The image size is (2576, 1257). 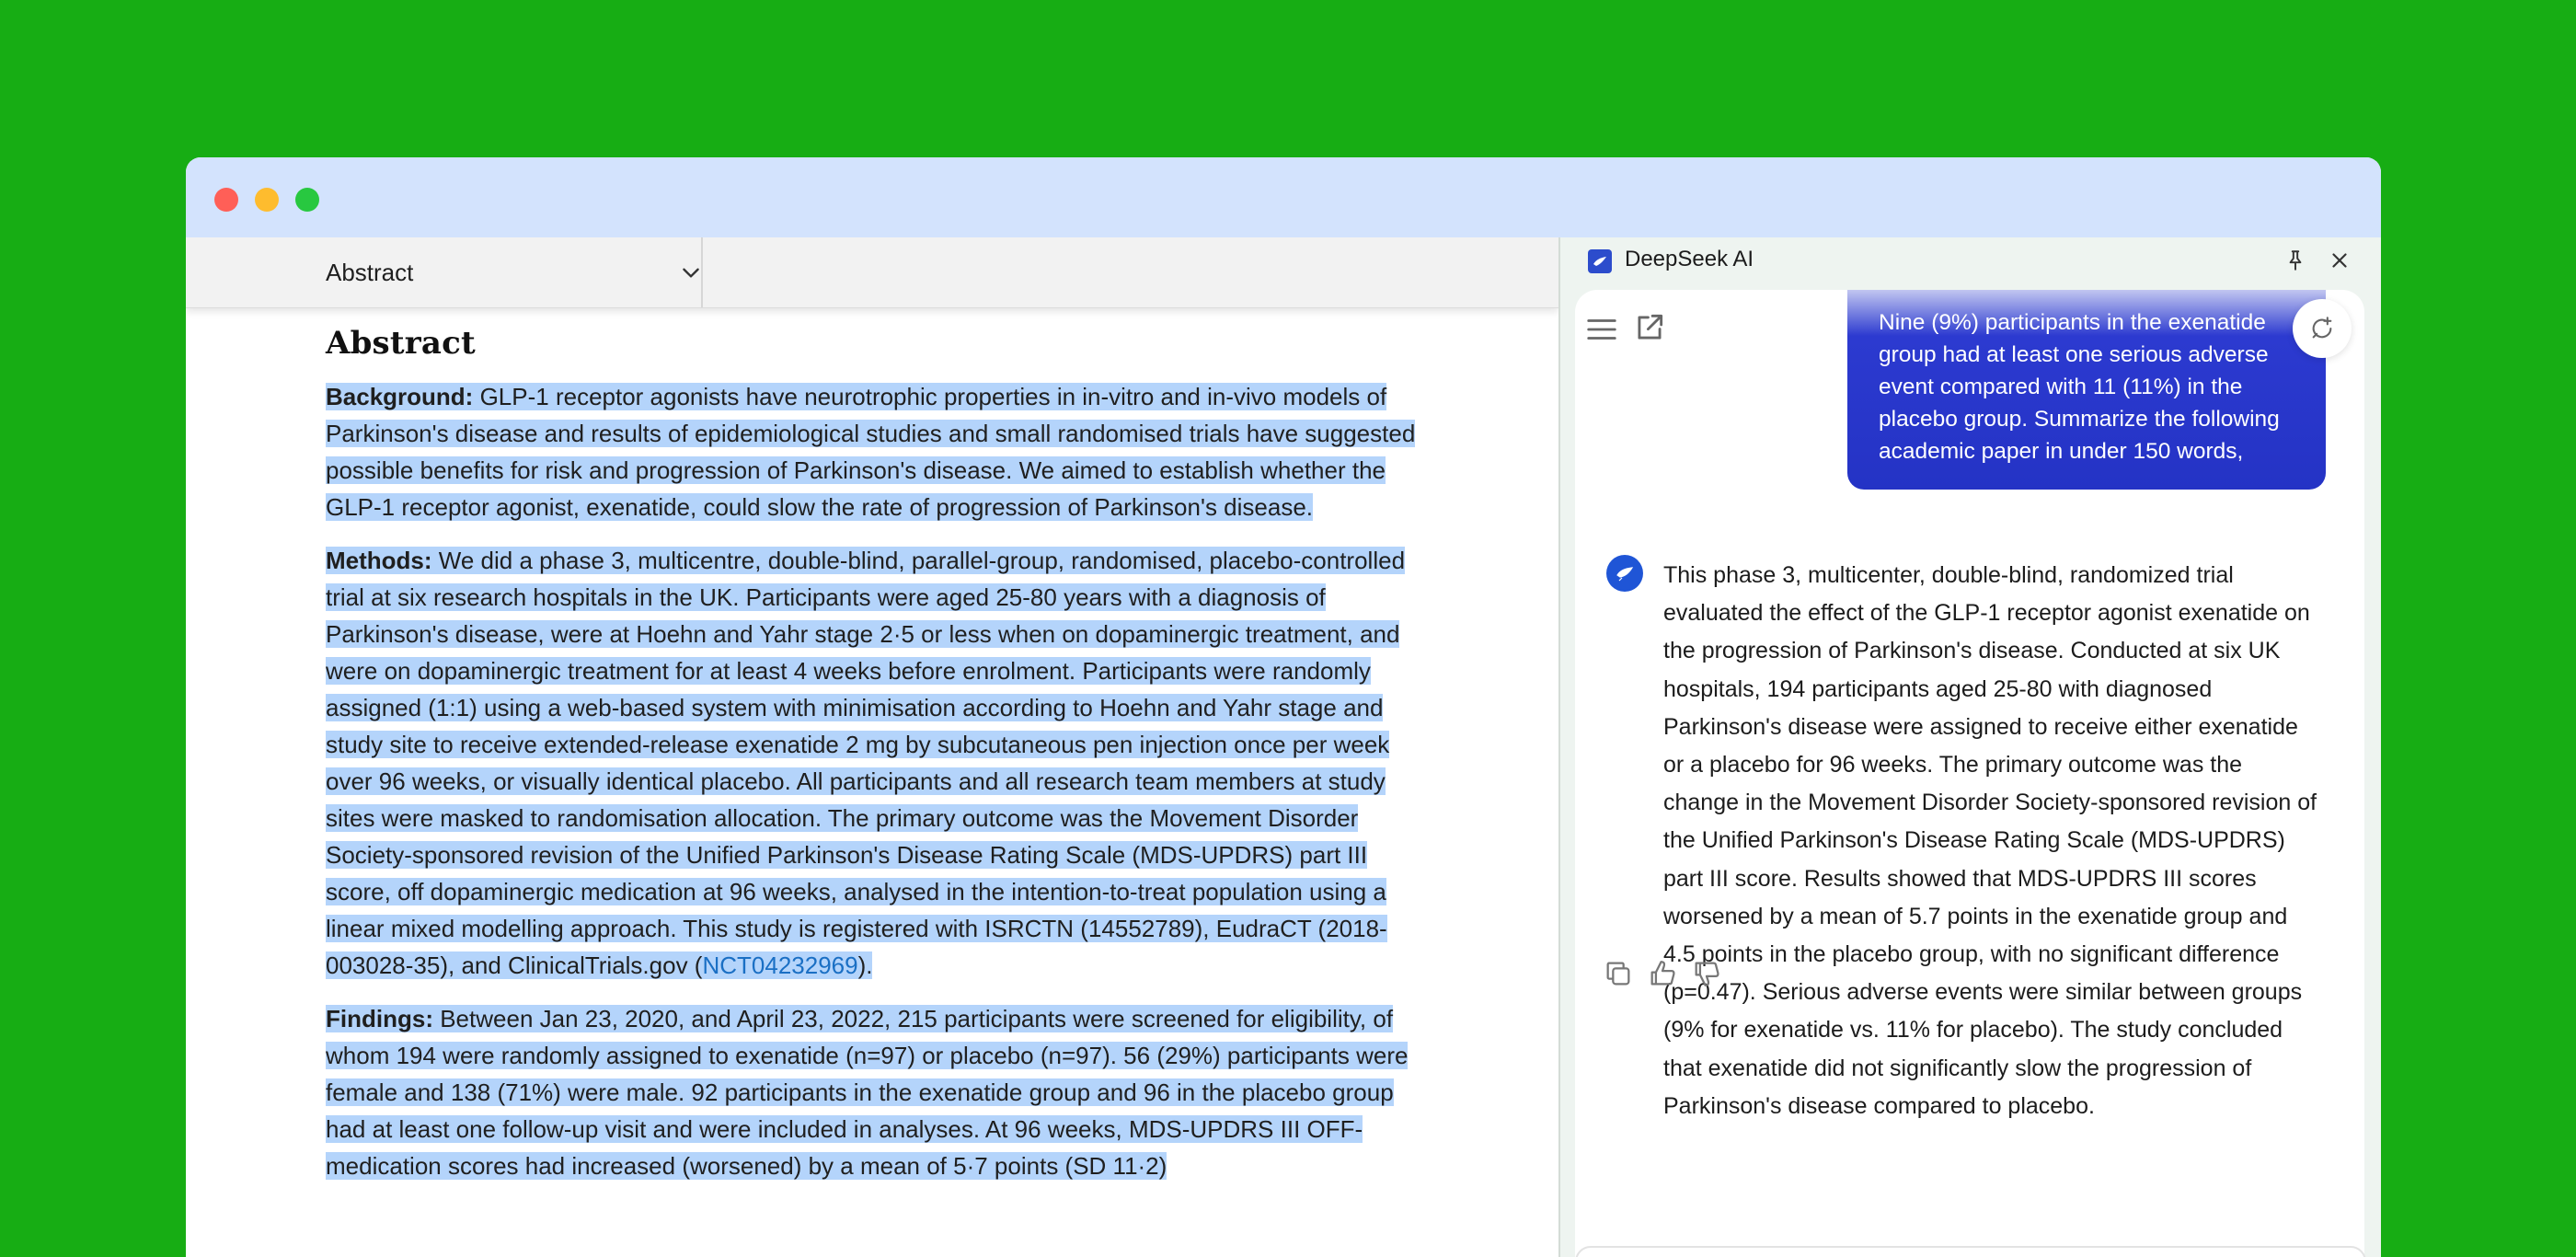 I want to click on new-chat-icon, so click(x=2322, y=328).